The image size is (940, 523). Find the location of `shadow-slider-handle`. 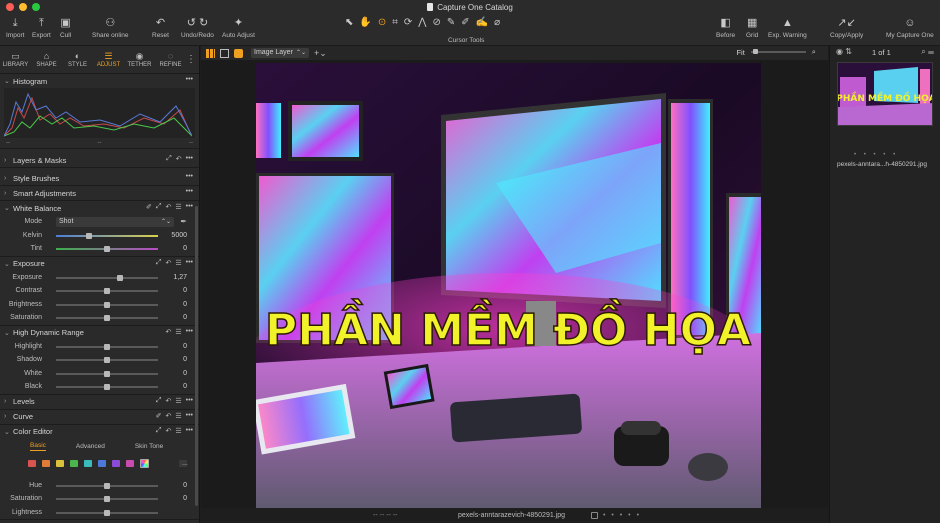

shadow-slider-handle is located at coordinates (107, 360).